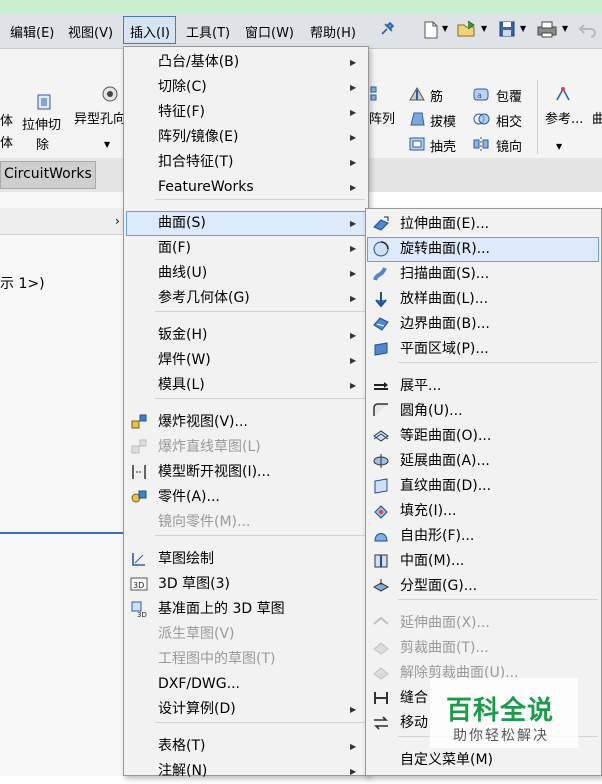 This screenshot has width=602, height=784. What do you see at coordinates (32, 31) in the screenshot?
I see `menu-edit: 编辑(E)` at bounding box center [32, 31].